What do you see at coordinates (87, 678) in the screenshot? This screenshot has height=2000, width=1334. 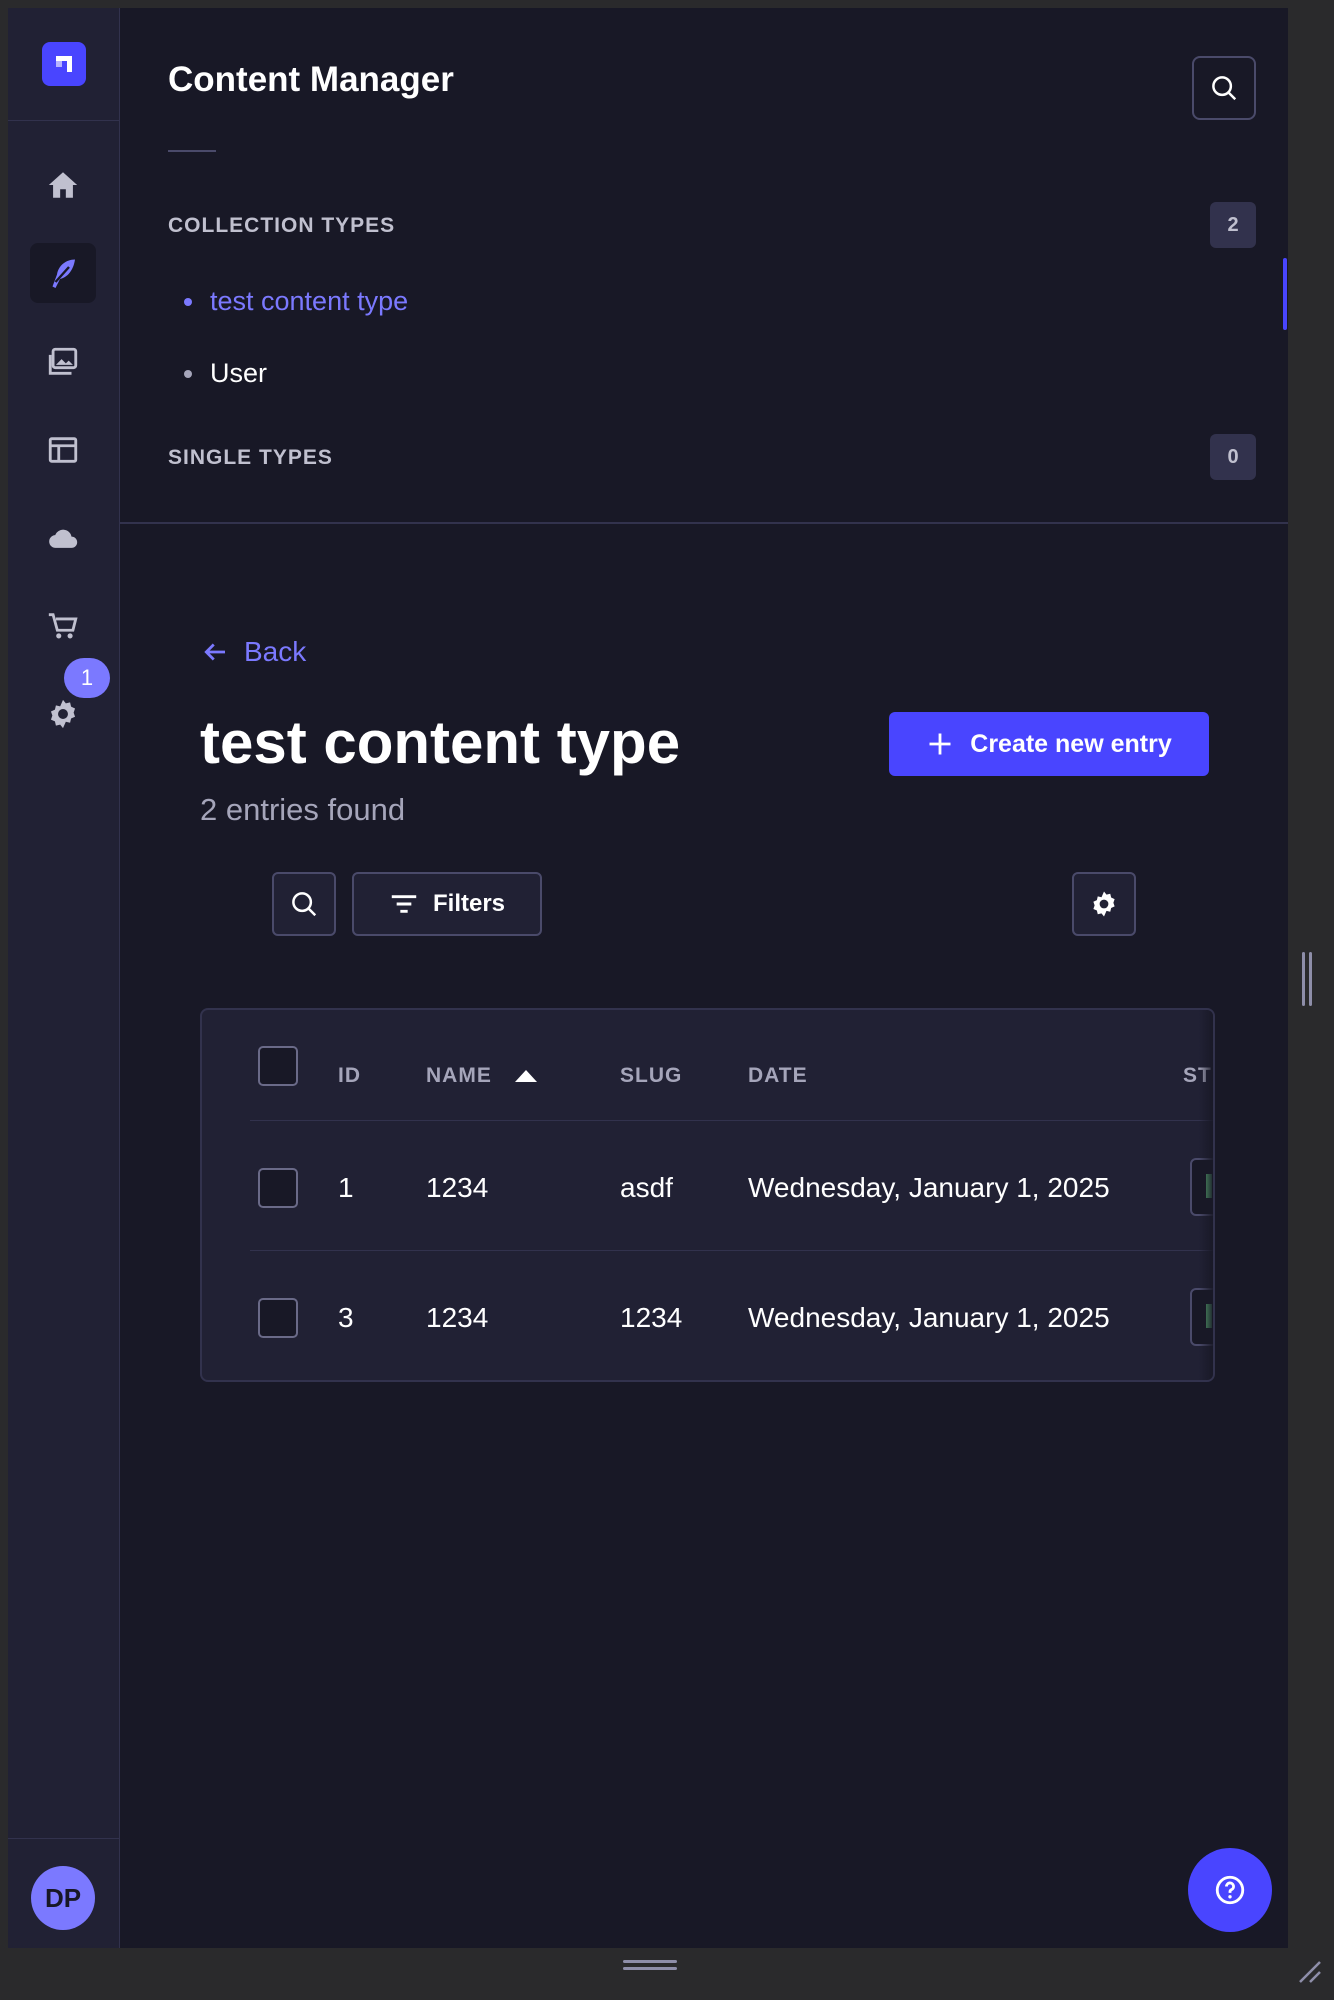 I see `settings-notification-badge: 1` at bounding box center [87, 678].